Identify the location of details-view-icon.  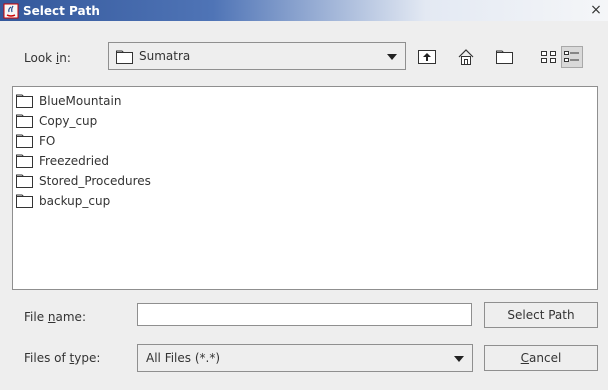
(571, 56).